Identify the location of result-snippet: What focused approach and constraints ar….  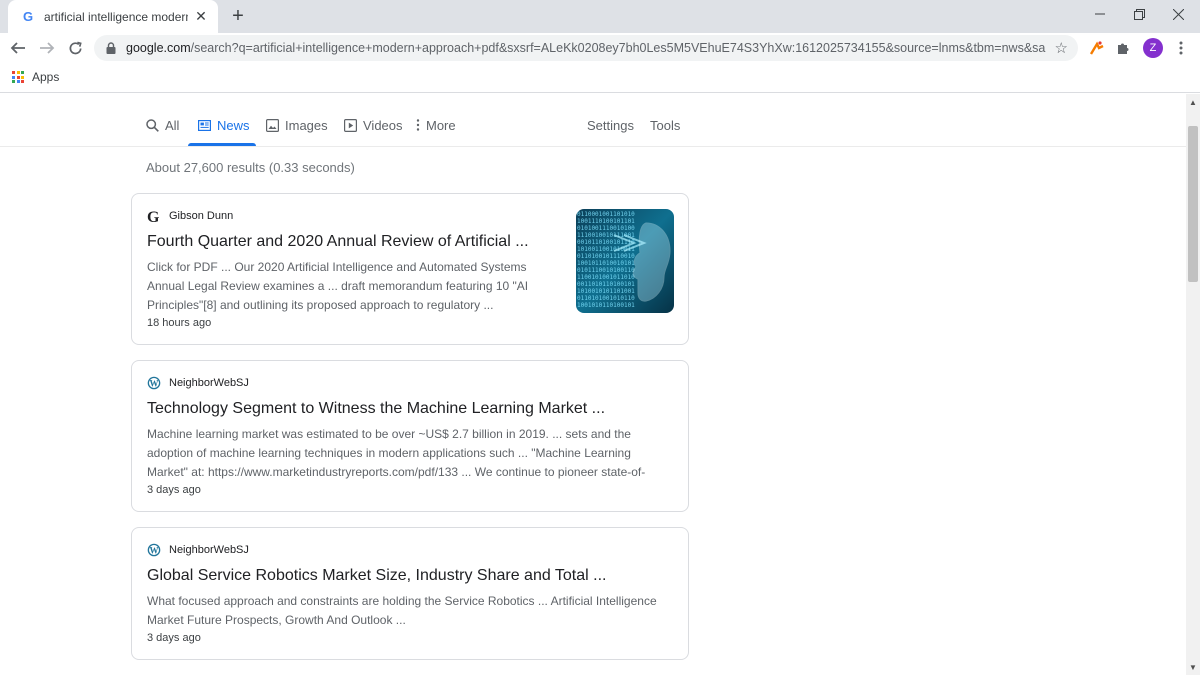
(402, 611).